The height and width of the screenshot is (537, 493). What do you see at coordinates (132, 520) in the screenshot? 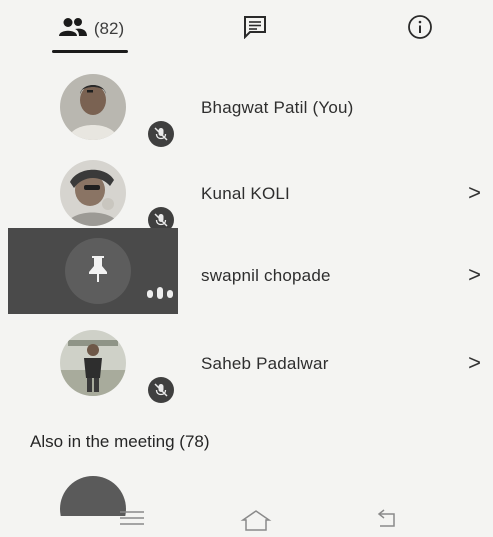
I see `menu-icon` at bounding box center [132, 520].